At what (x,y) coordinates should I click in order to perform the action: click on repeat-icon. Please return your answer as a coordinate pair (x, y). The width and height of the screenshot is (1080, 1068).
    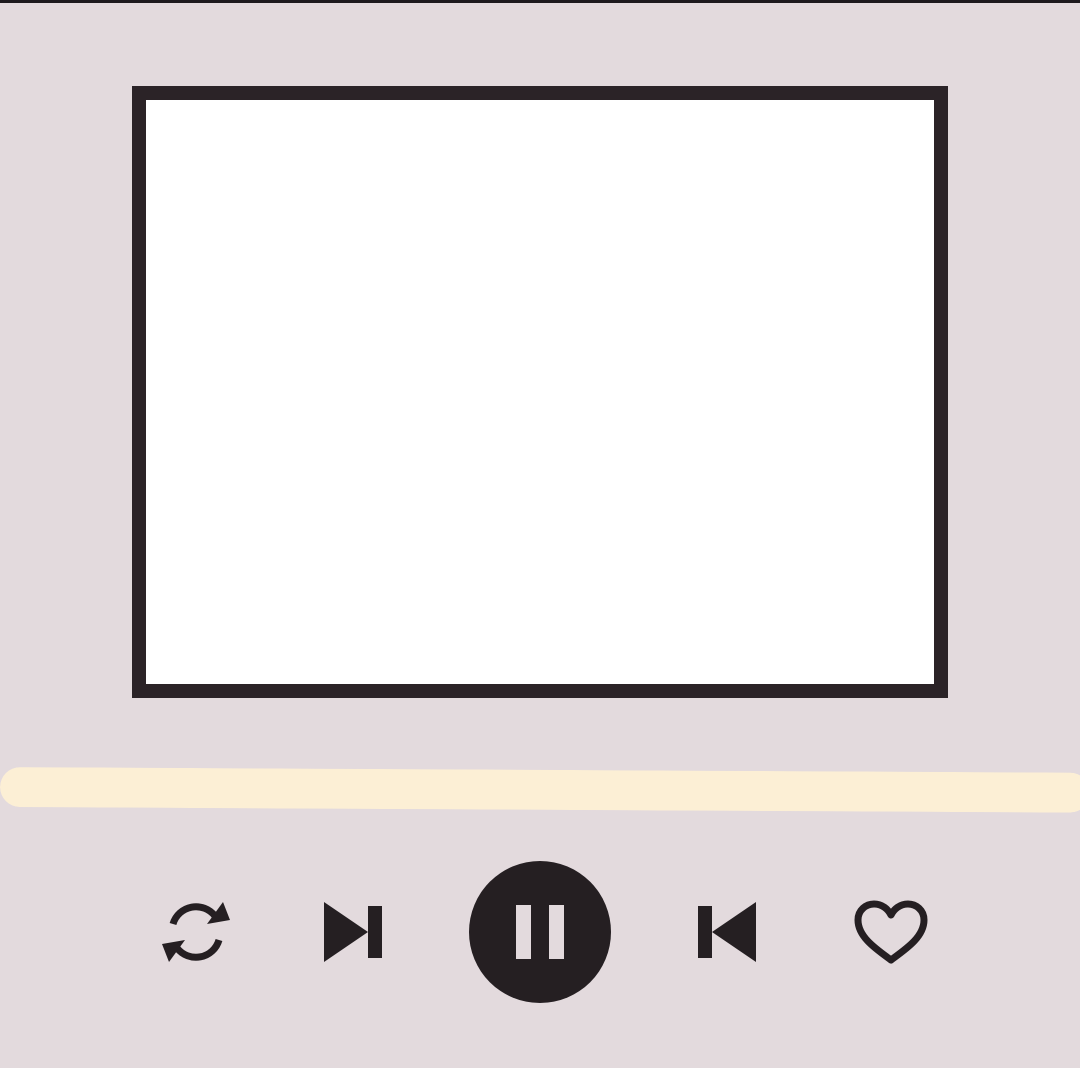
    Looking at the image, I should click on (196, 932).